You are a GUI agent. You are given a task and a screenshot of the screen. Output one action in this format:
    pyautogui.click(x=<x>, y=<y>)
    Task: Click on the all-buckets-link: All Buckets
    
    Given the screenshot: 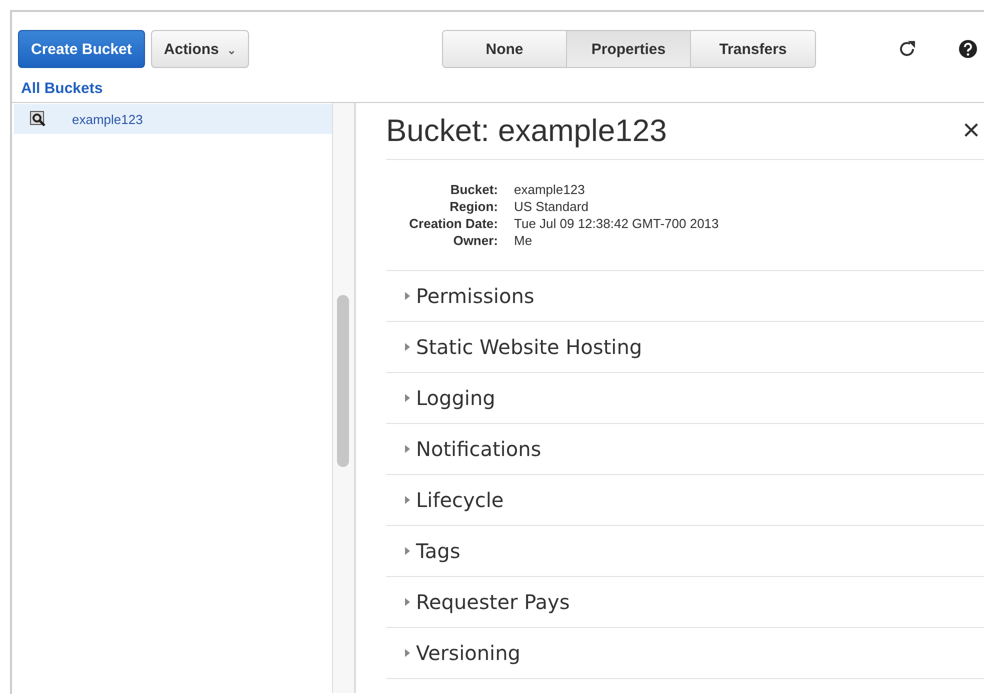 What is the action you would take?
    pyautogui.click(x=498, y=85)
    